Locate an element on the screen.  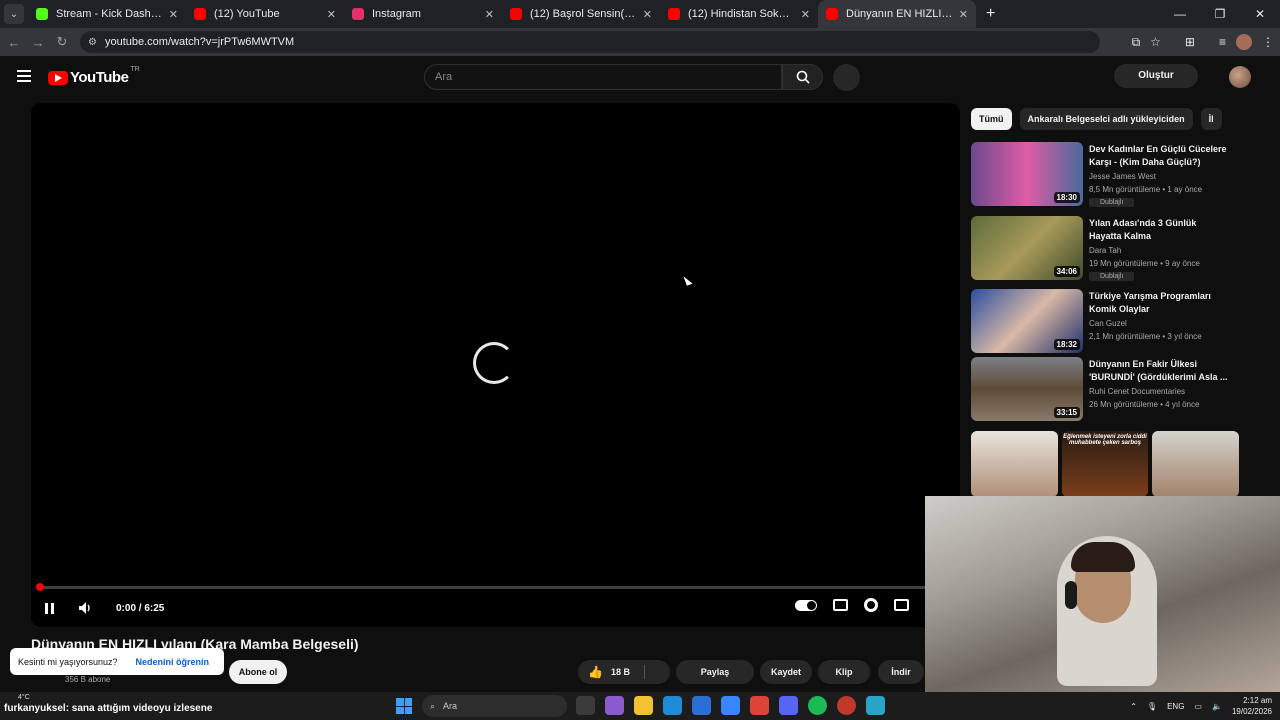
taskbar-search: ⌕ Ara is located at coordinates (494, 706).